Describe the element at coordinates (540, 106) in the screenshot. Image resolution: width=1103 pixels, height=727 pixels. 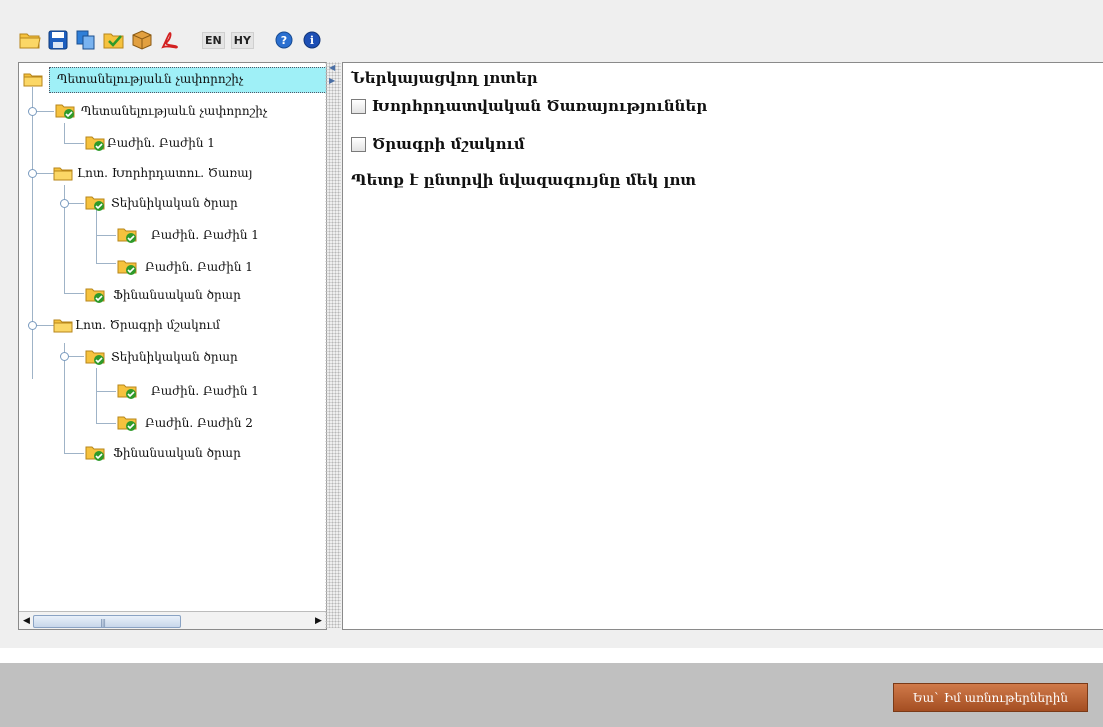
I see `lot-label: Խորհրդատվական Ծառայություններ` at that location.